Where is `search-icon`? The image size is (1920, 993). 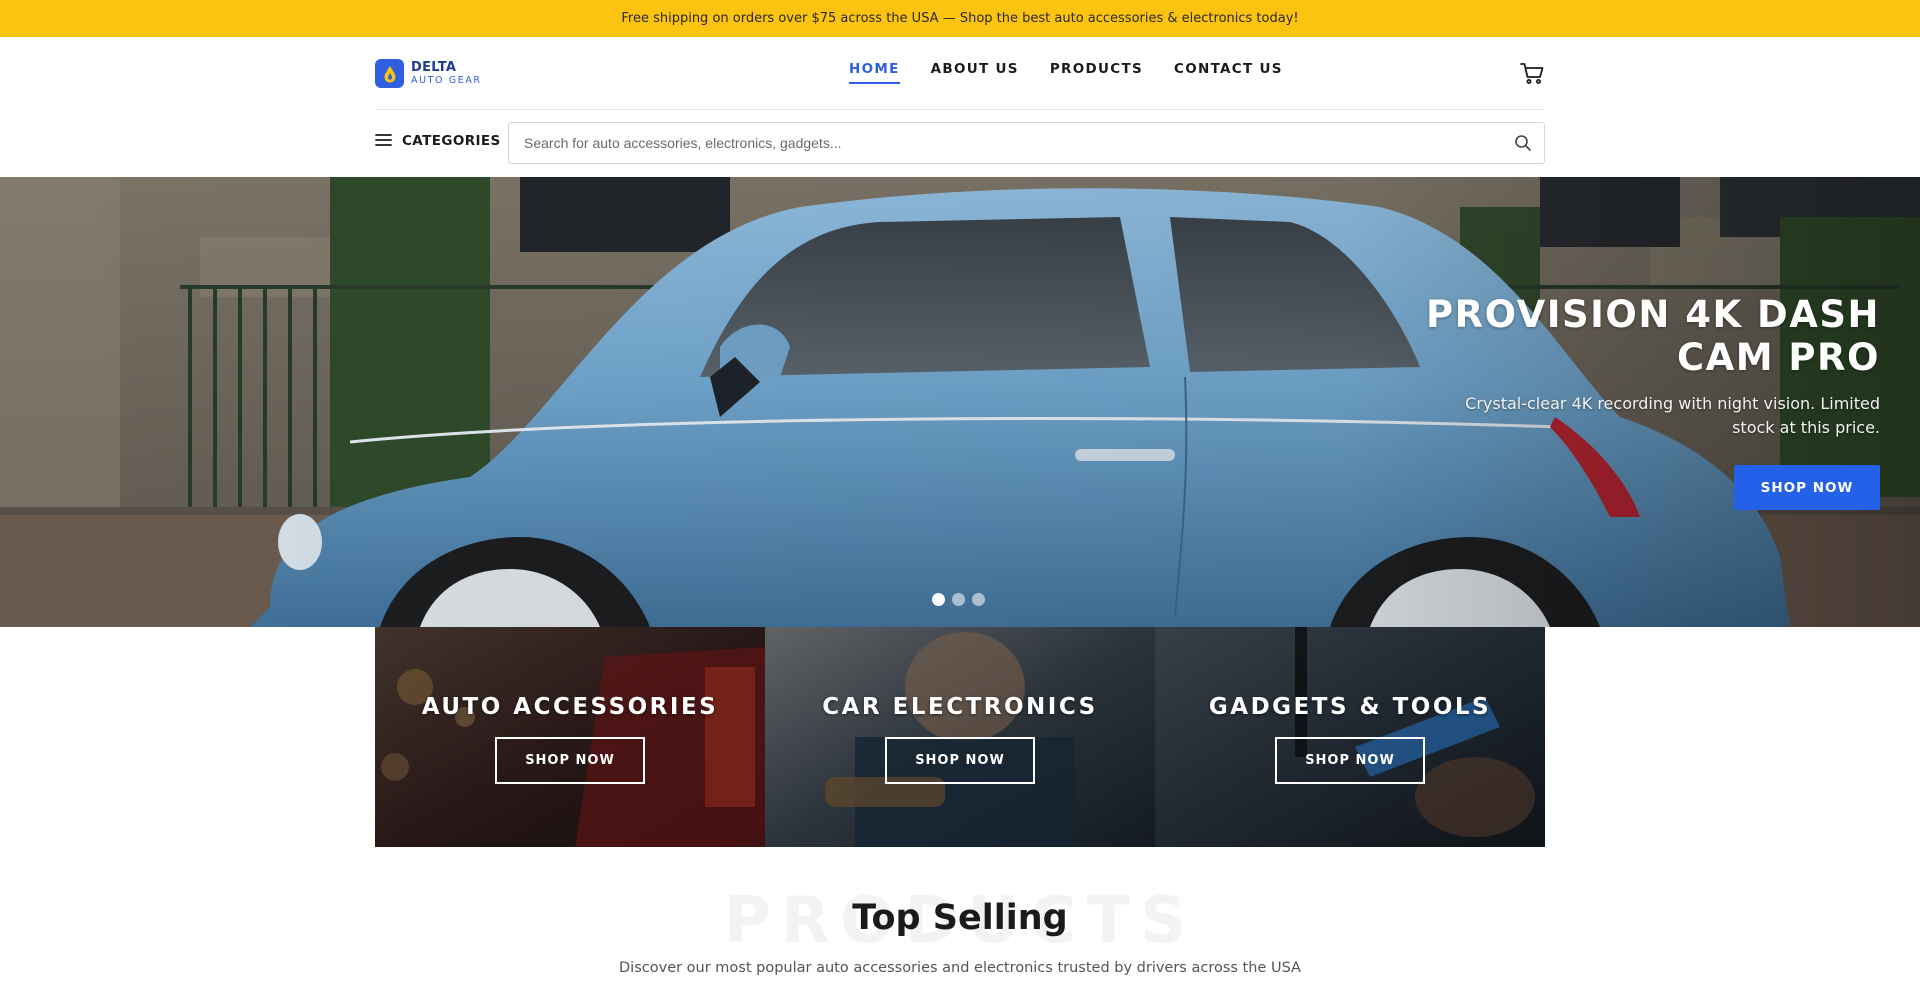 search-icon is located at coordinates (1523, 143).